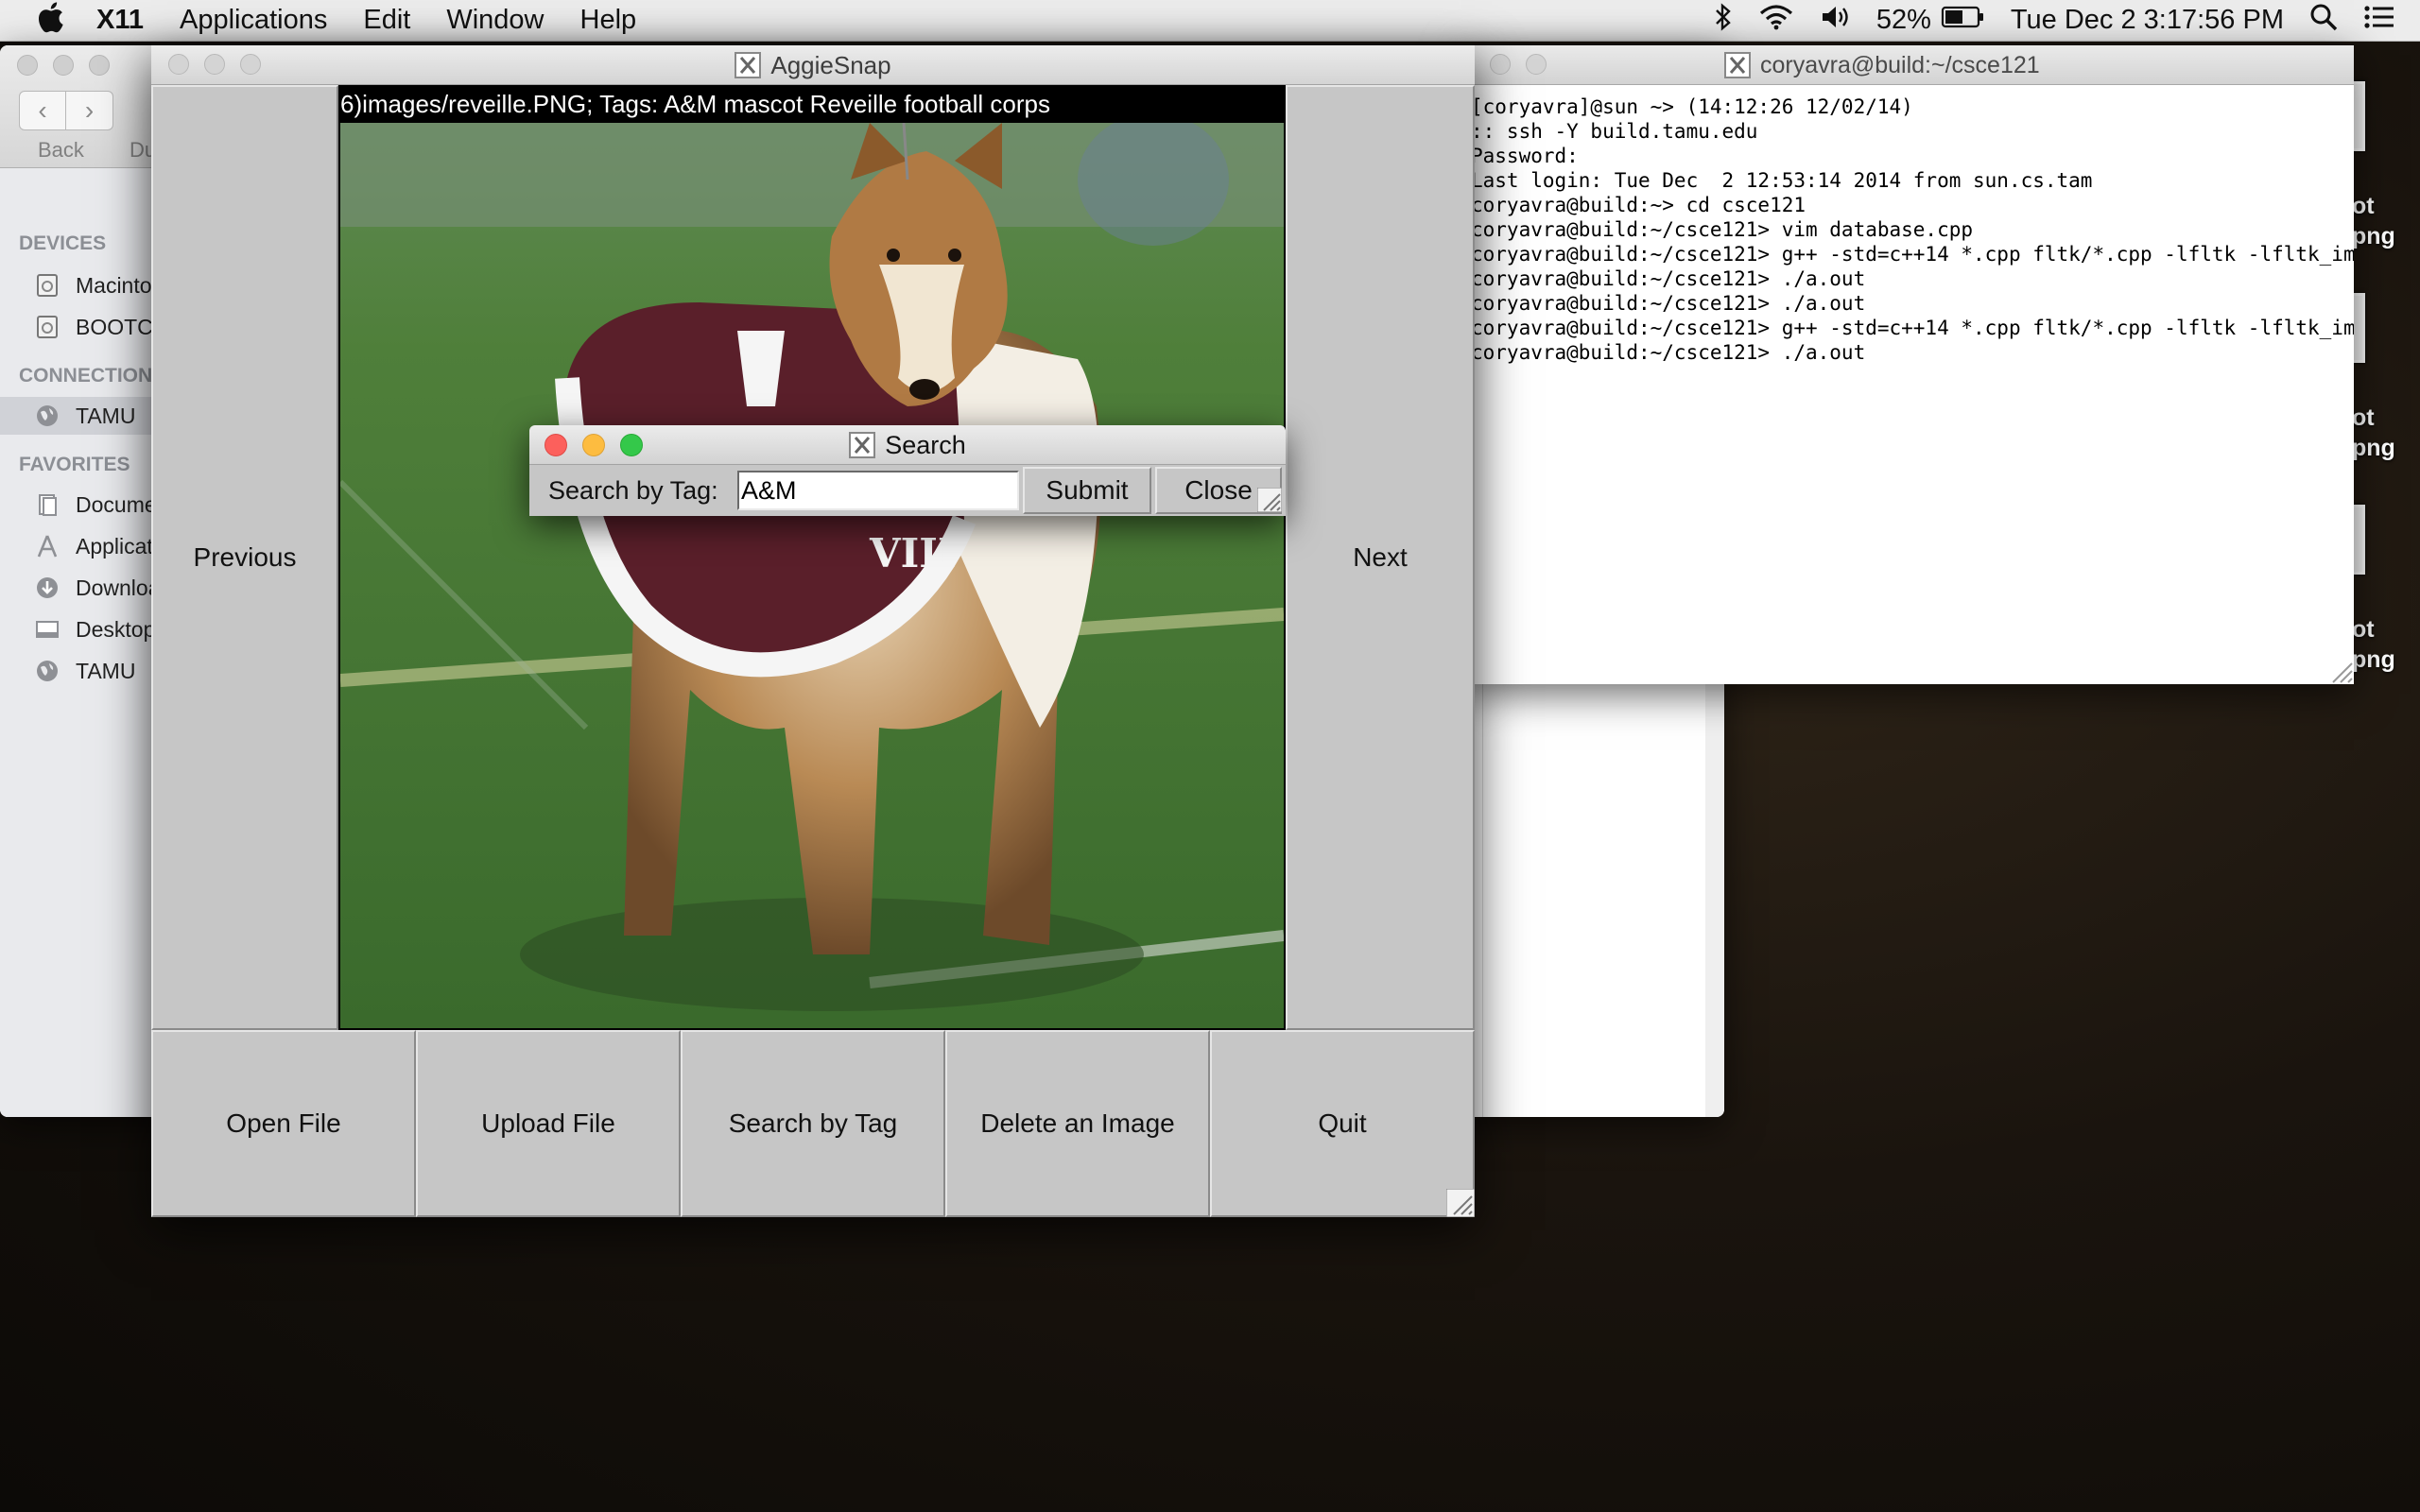 The image size is (2420, 1512). I want to click on menu-edit: Edit, so click(386, 20).